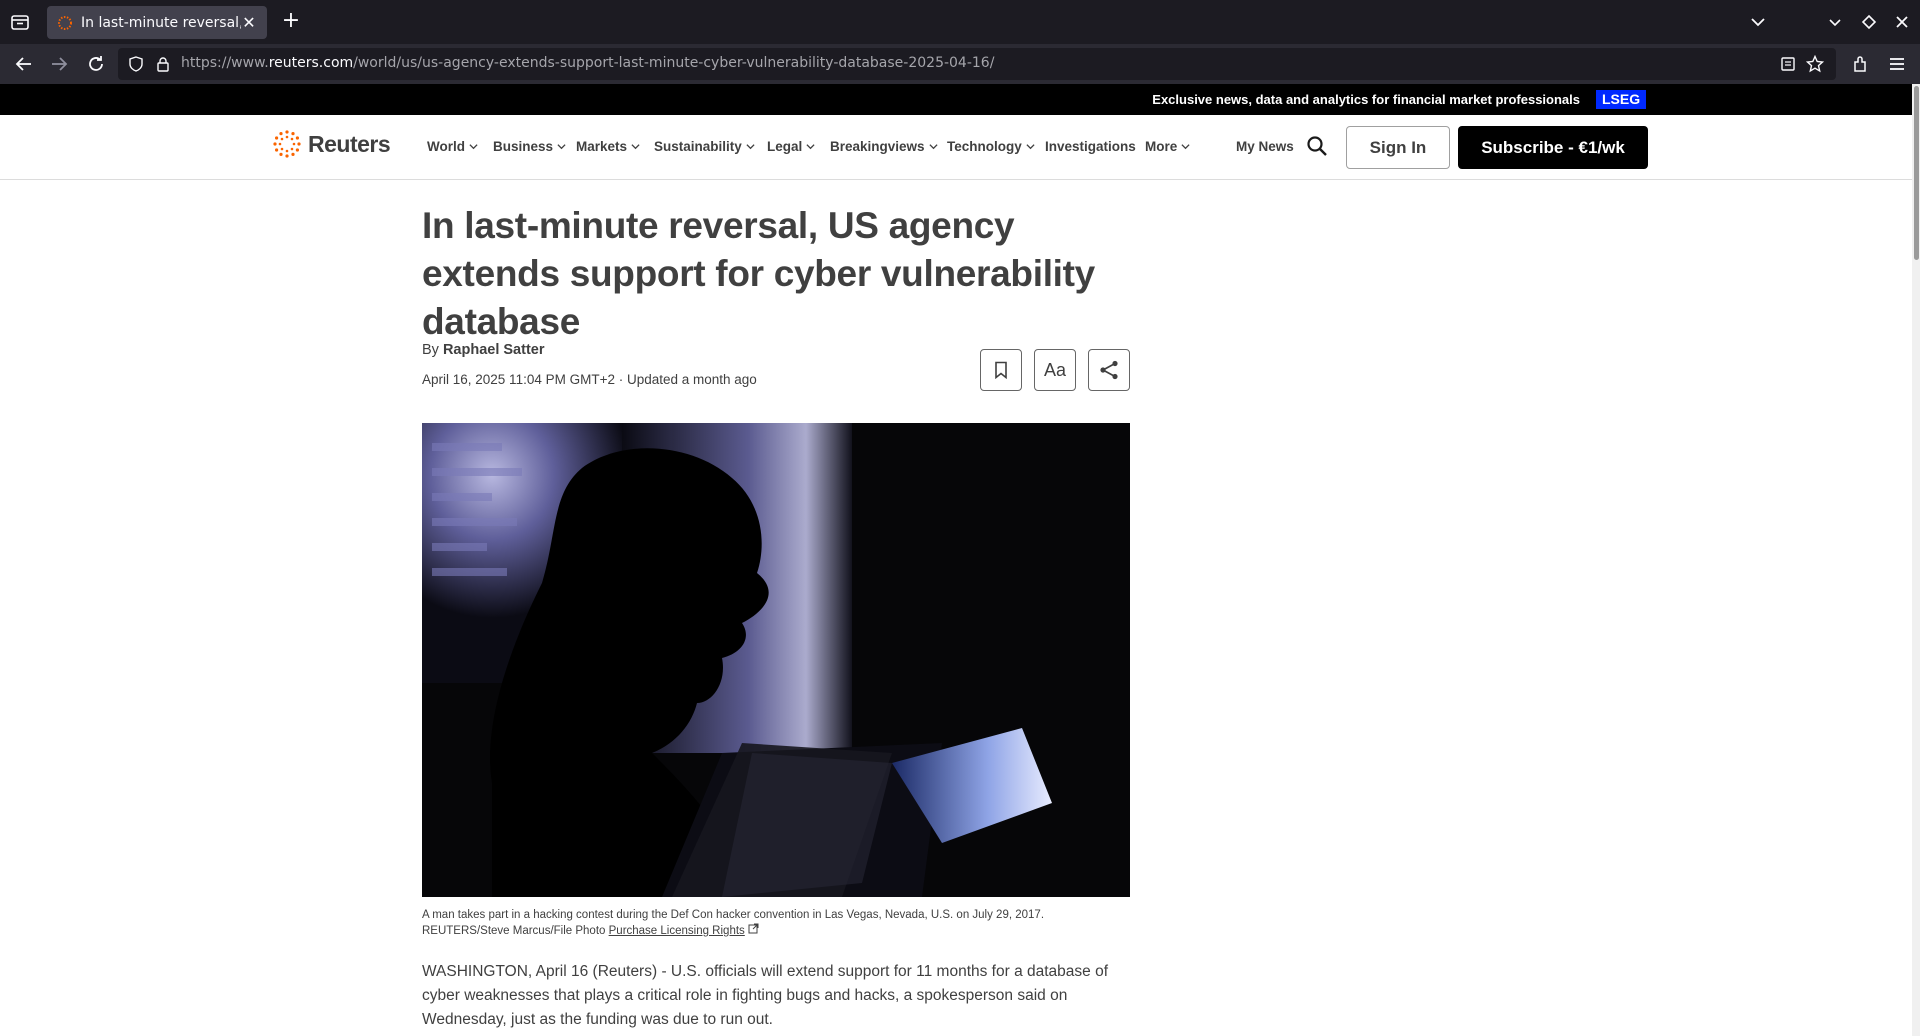  I want to click on nav-world: World, so click(460, 146).